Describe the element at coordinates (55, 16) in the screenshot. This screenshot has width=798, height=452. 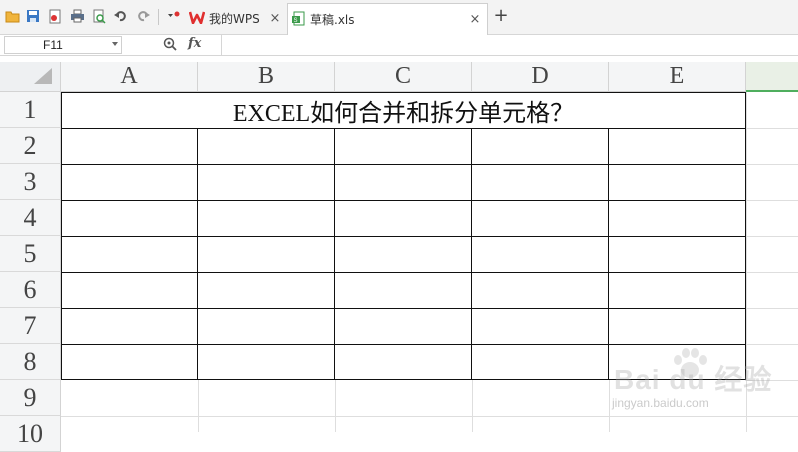
I see `pdf-export-icon` at that location.